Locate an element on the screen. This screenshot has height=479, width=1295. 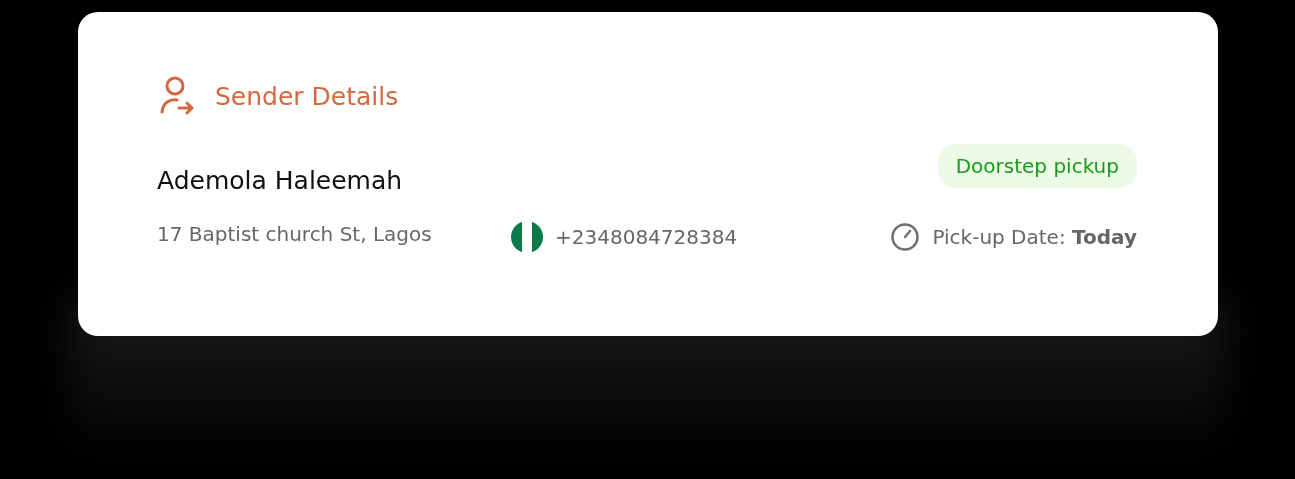
phone-number: +2348084728384 is located at coordinates (646, 237).